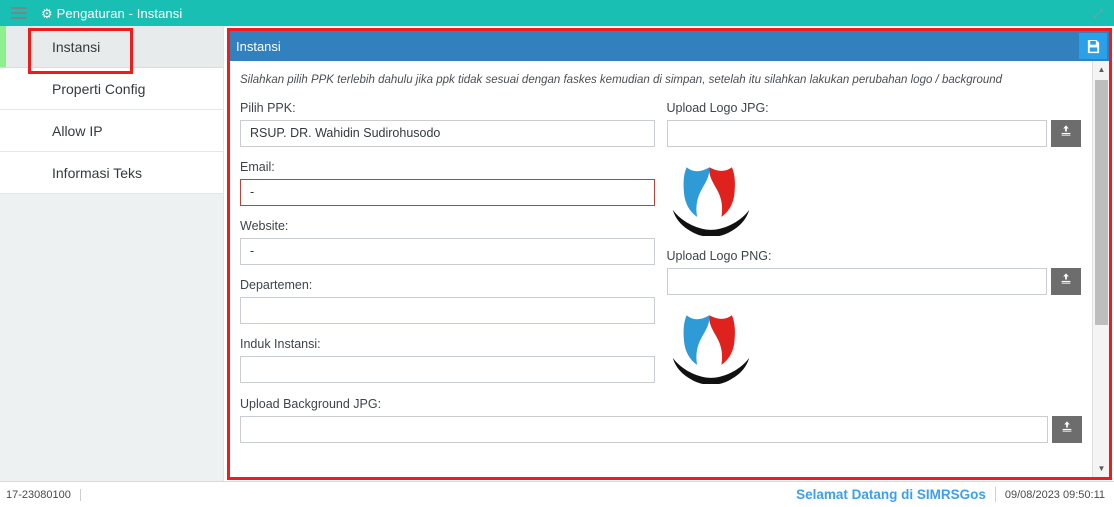 Image resolution: width=1114 pixels, height=507 pixels. Describe the element at coordinates (257, 166) in the screenshot. I see `field-label: Email:` at that location.